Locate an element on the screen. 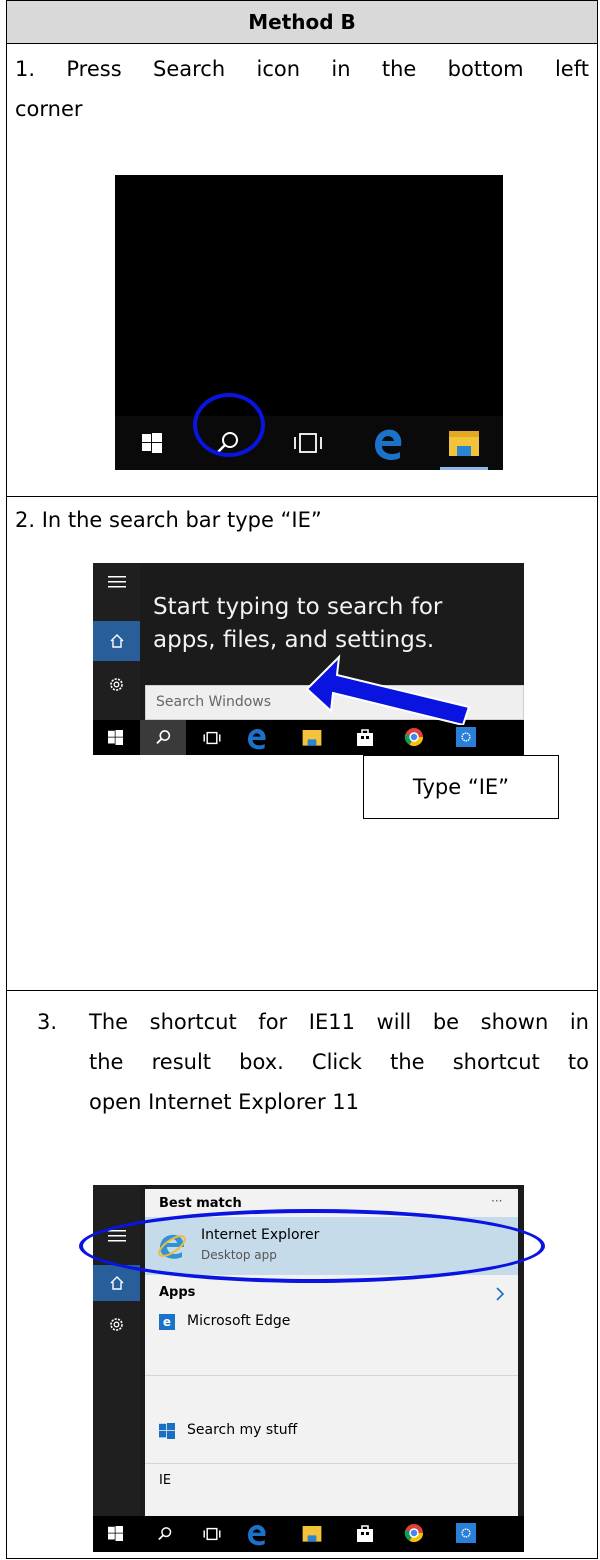 This screenshot has height=1560, width=600. arrow-icon is located at coordinates (388, 689).